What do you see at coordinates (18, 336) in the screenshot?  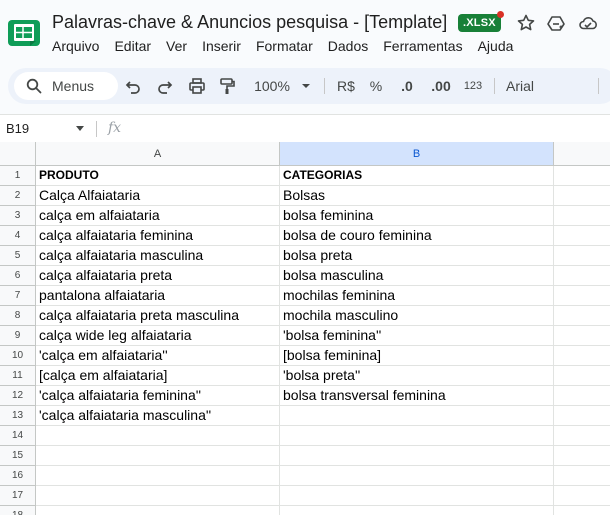 I see `row-header: 9` at bounding box center [18, 336].